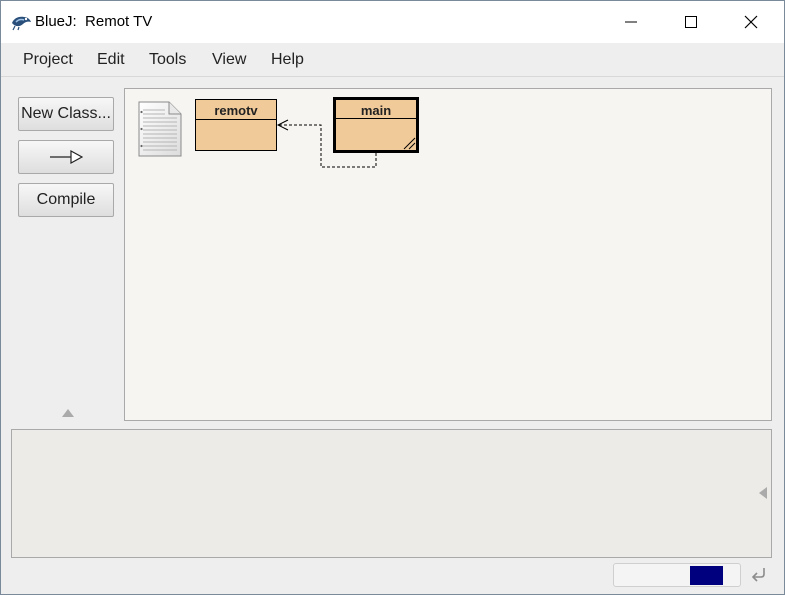  I want to click on status-indicator, so click(706, 575).